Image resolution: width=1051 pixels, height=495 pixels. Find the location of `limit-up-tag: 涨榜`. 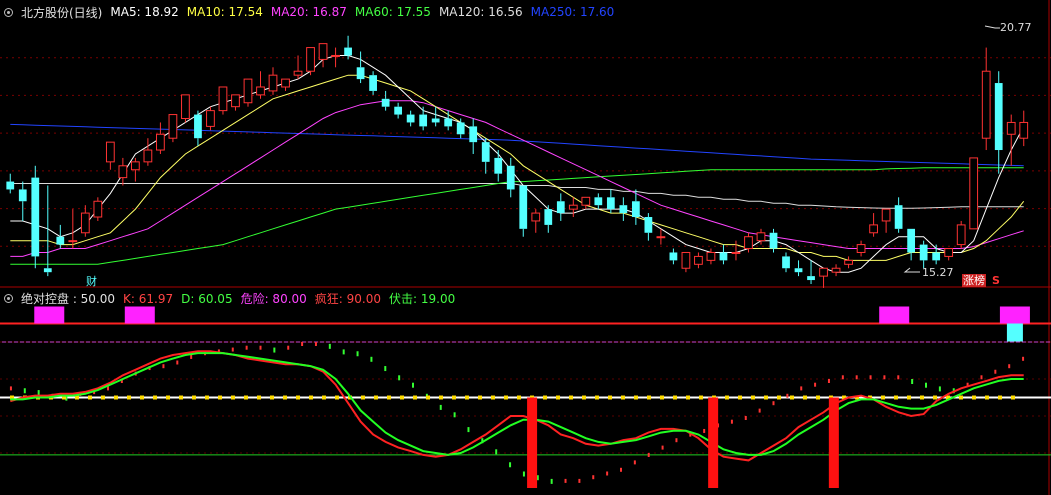

limit-up-tag: 涨榜 is located at coordinates (974, 280).